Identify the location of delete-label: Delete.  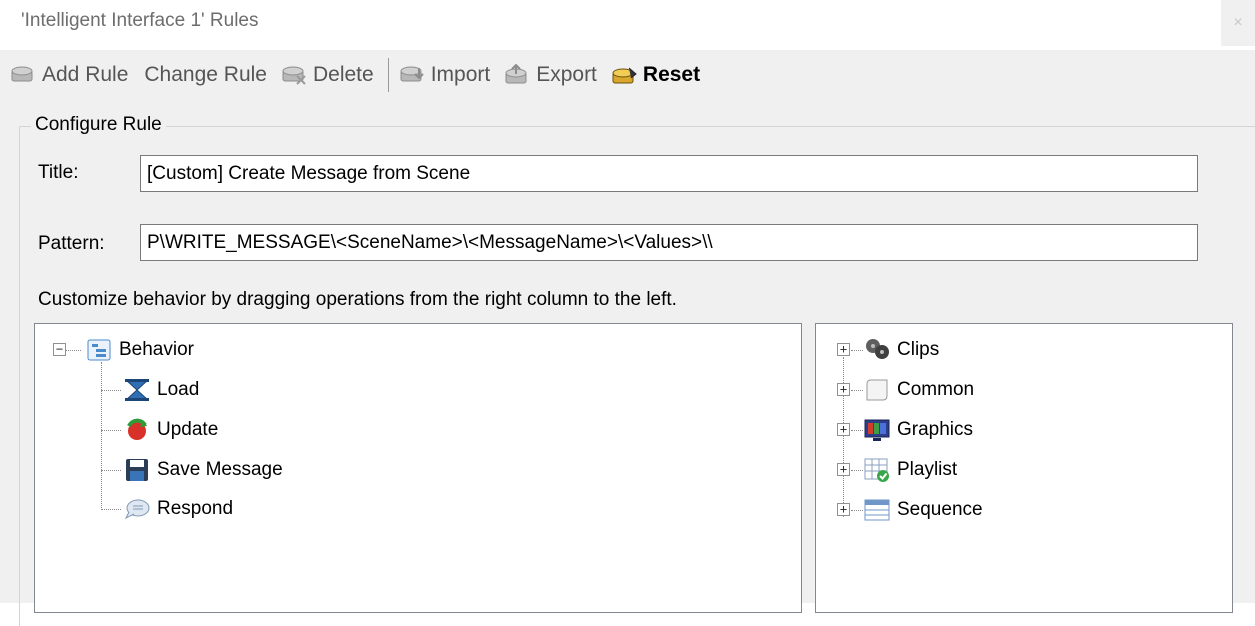
(343, 74).